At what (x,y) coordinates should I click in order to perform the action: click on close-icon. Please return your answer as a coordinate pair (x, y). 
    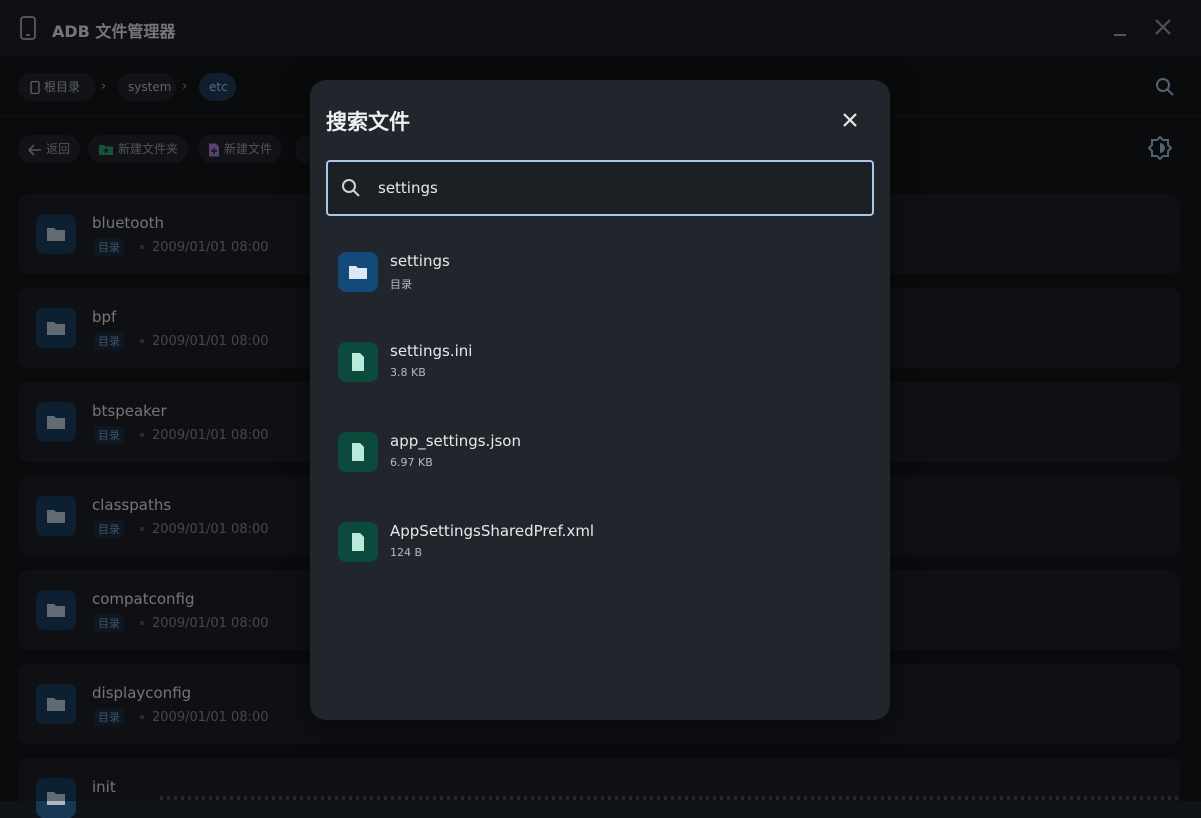
    Looking at the image, I should click on (850, 120).